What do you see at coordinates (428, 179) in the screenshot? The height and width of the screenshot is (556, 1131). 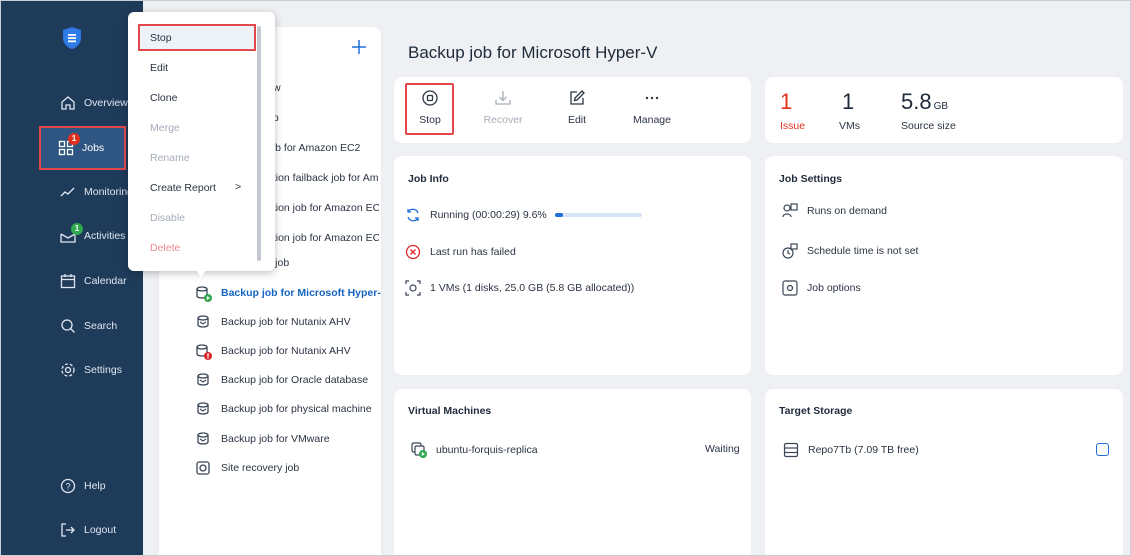 I see `job-info-title: Job Info` at bounding box center [428, 179].